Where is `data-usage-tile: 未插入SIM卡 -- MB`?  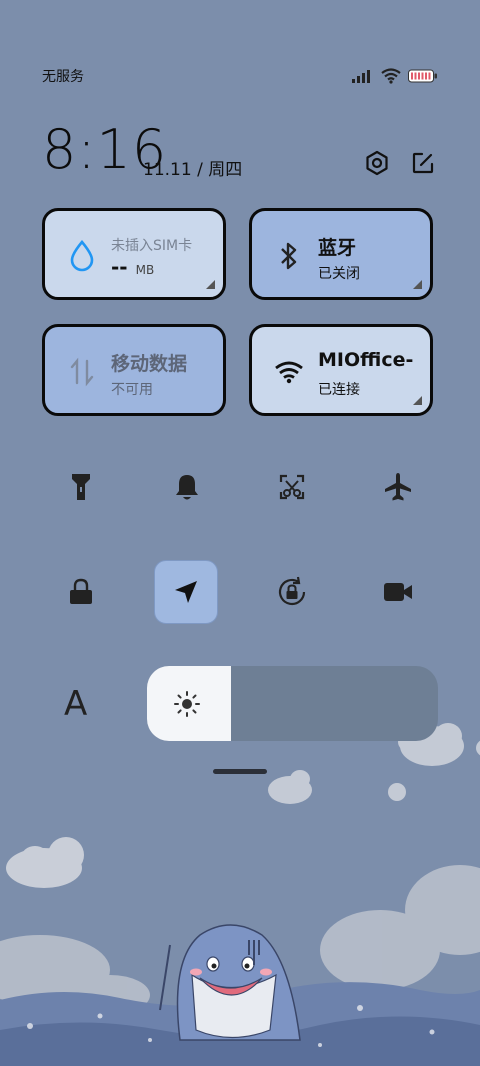 data-usage-tile: 未插入SIM卡 -- MB is located at coordinates (134, 254).